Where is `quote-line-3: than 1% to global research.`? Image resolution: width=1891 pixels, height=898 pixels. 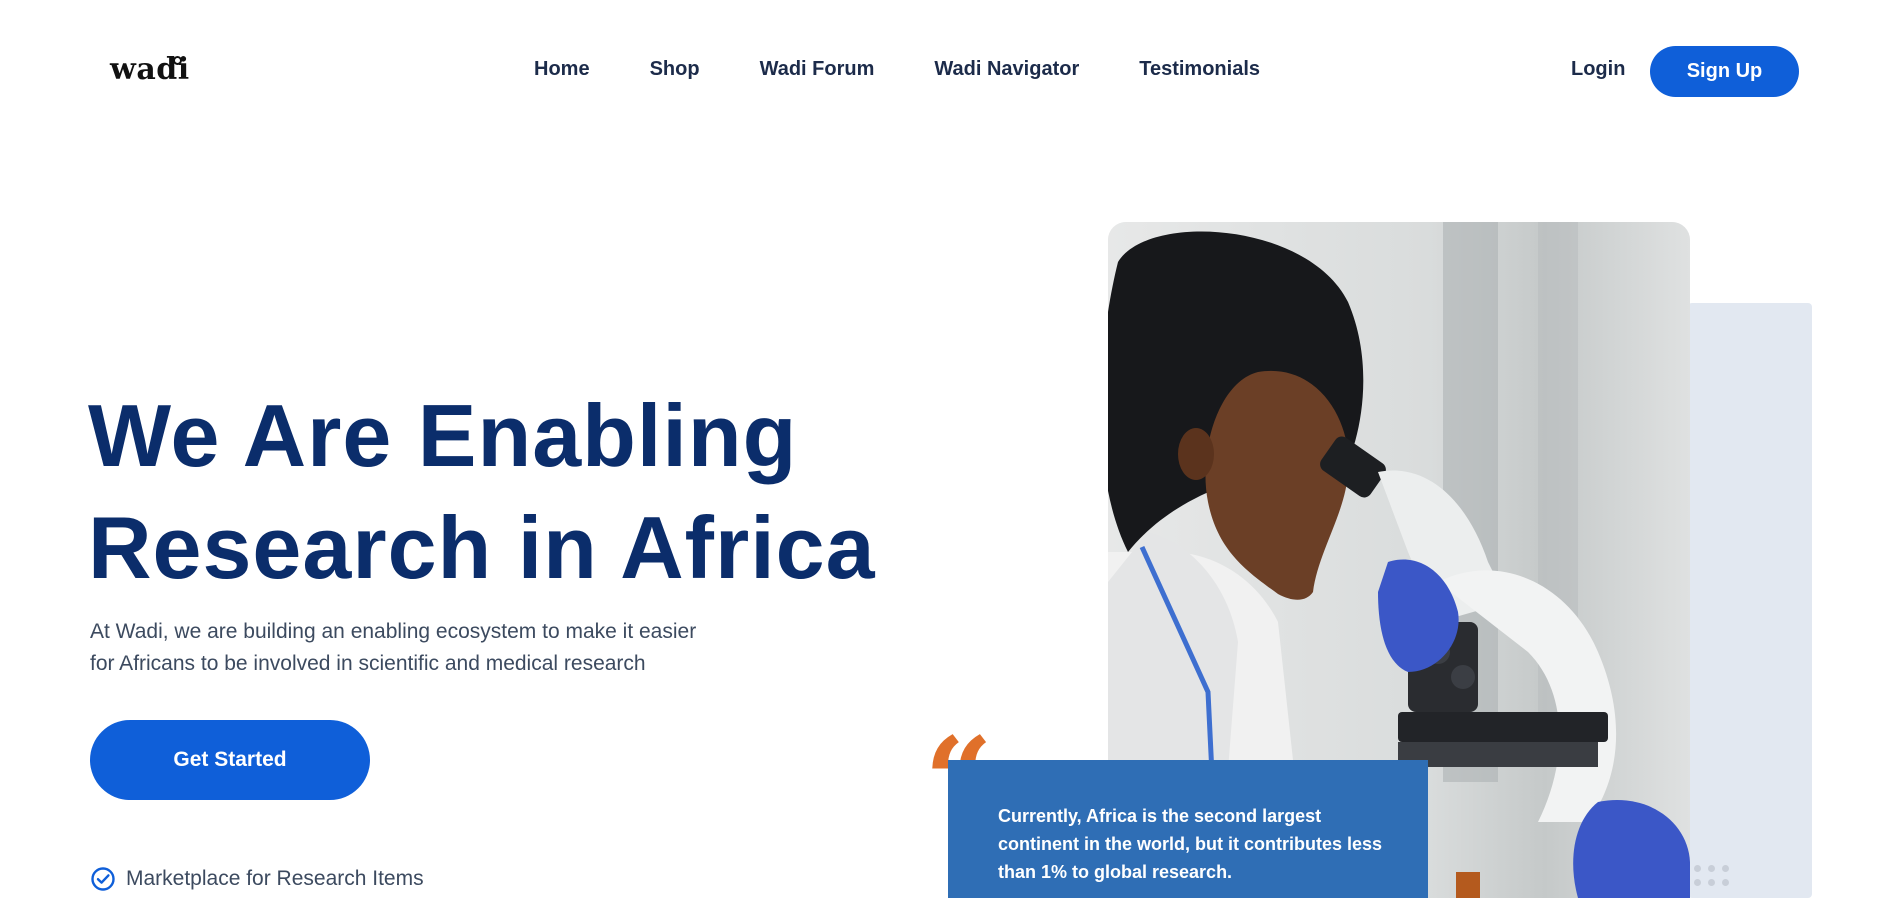
quote-line-3: than 1% to global research. is located at coordinates (1115, 872).